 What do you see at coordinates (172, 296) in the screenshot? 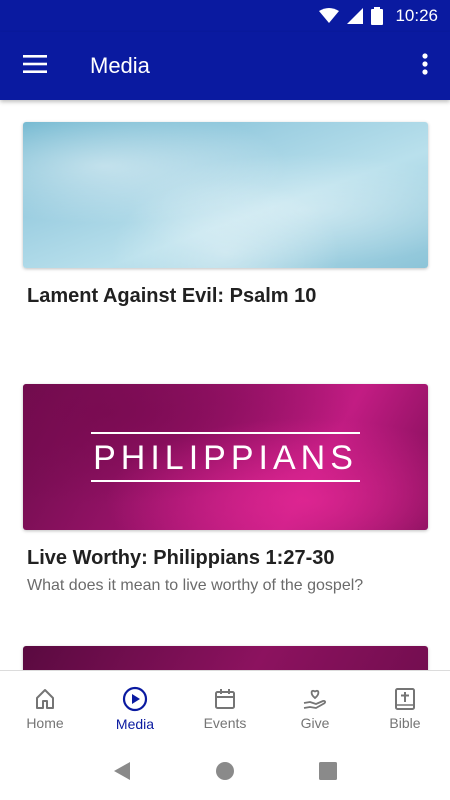
I see `media-card-title: Lament Against Evil: Psalm 10` at bounding box center [172, 296].